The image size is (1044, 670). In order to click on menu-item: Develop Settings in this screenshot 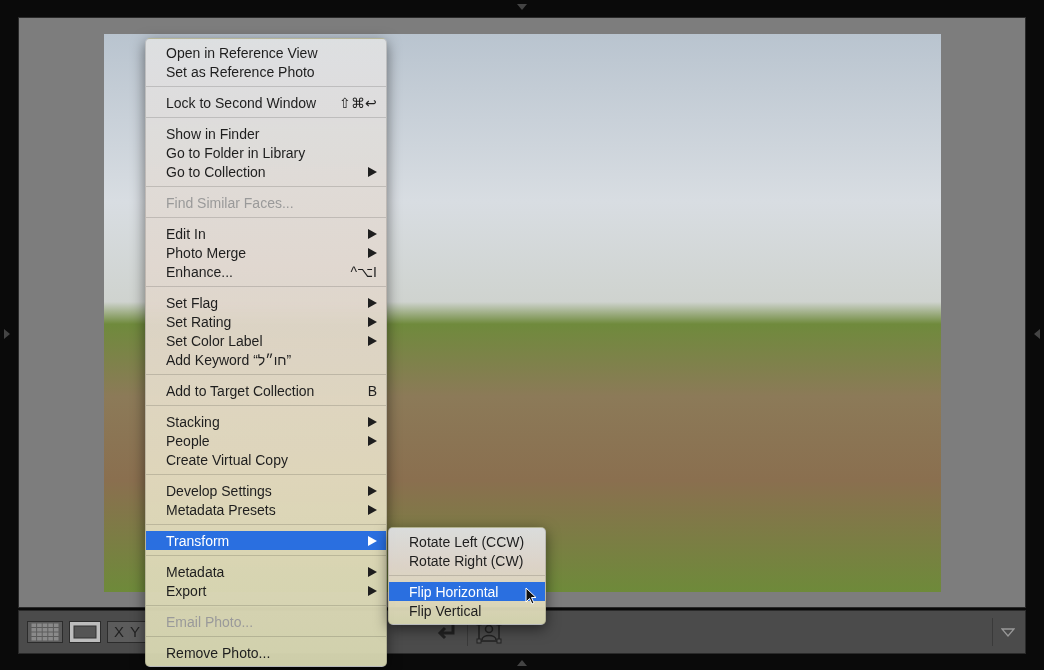, I will do `click(266, 490)`.